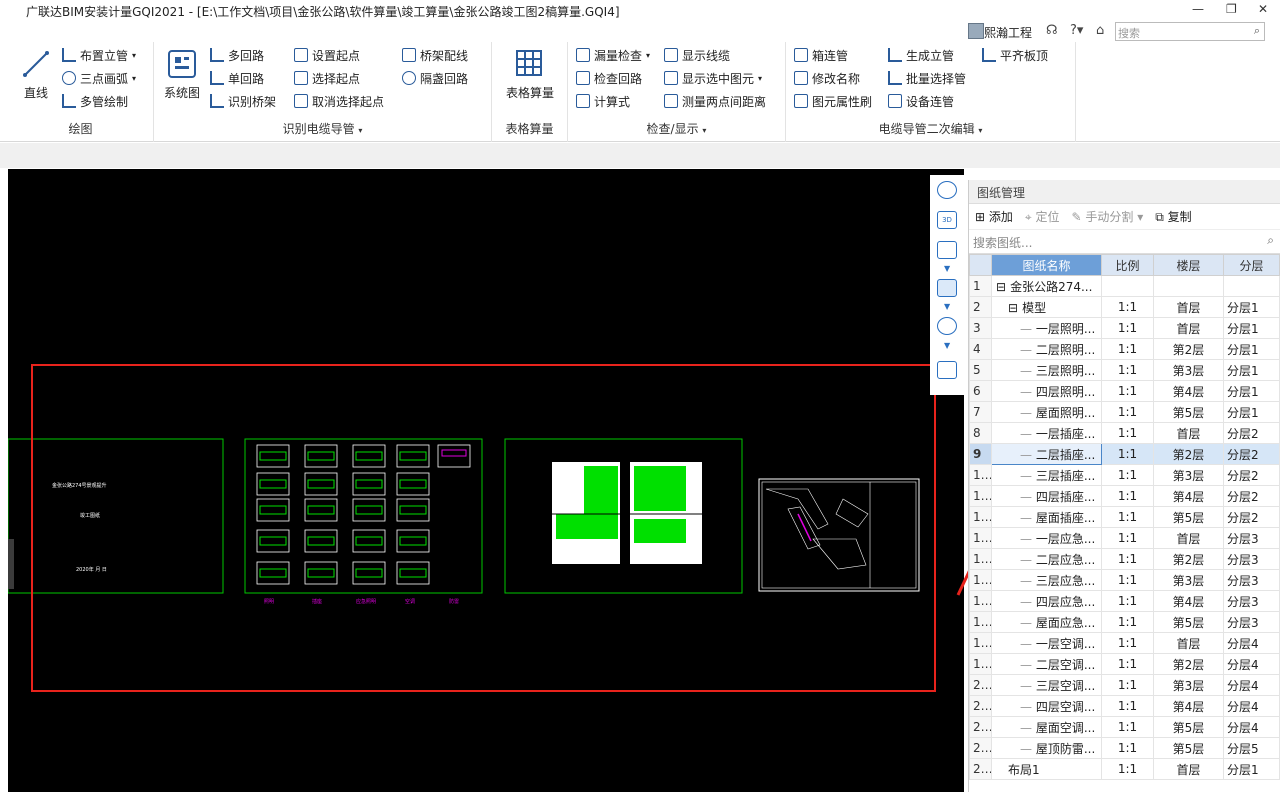 The image size is (1280, 795). Describe the element at coordinates (1052, 30) in the screenshot. I see `headset-icon: ☊` at that location.